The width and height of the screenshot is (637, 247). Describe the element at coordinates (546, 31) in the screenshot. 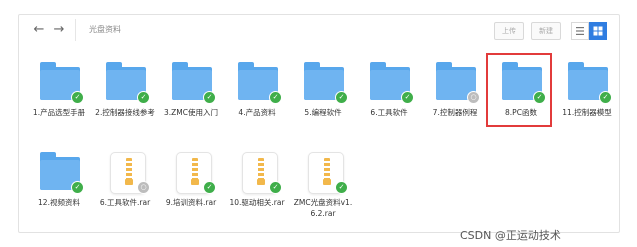

I see `new-button: 新建` at that location.